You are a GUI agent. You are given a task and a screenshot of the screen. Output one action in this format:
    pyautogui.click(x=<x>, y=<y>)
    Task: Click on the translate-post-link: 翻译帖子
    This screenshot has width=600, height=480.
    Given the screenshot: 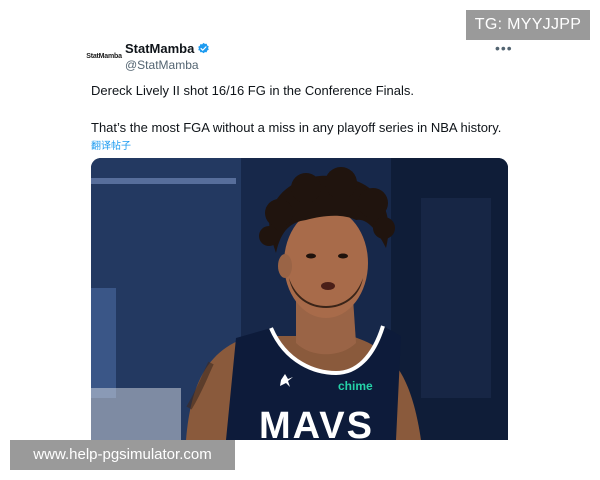 What is the action you would take?
    pyautogui.click(x=111, y=144)
    